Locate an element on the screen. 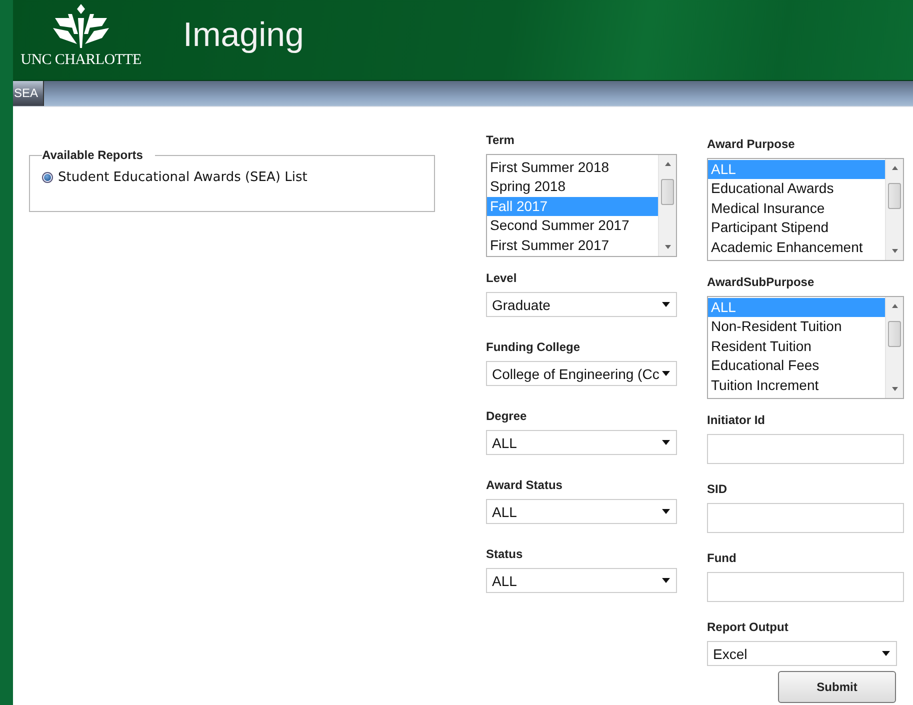 Image resolution: width=913 pixels, height=705 pixels. list-option: Educational Fees is located at coordinates (796, 366).